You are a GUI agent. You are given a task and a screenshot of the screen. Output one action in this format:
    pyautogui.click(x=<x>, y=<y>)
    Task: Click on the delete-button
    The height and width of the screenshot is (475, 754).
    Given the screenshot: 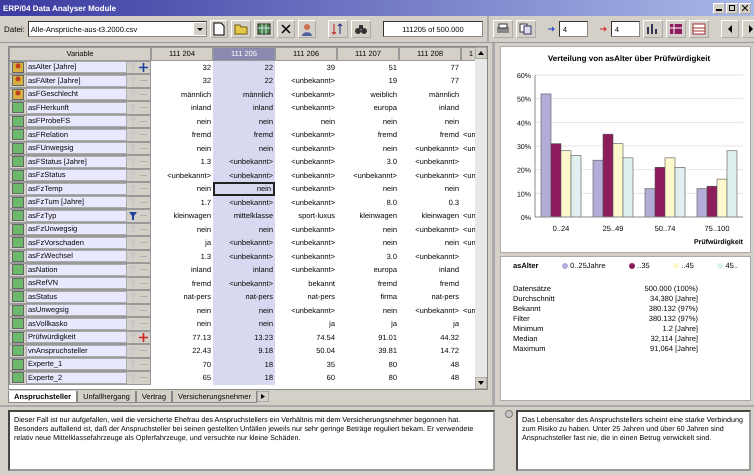 What is the action you would take?
    pyautogui.click(x=285, y=29)
    